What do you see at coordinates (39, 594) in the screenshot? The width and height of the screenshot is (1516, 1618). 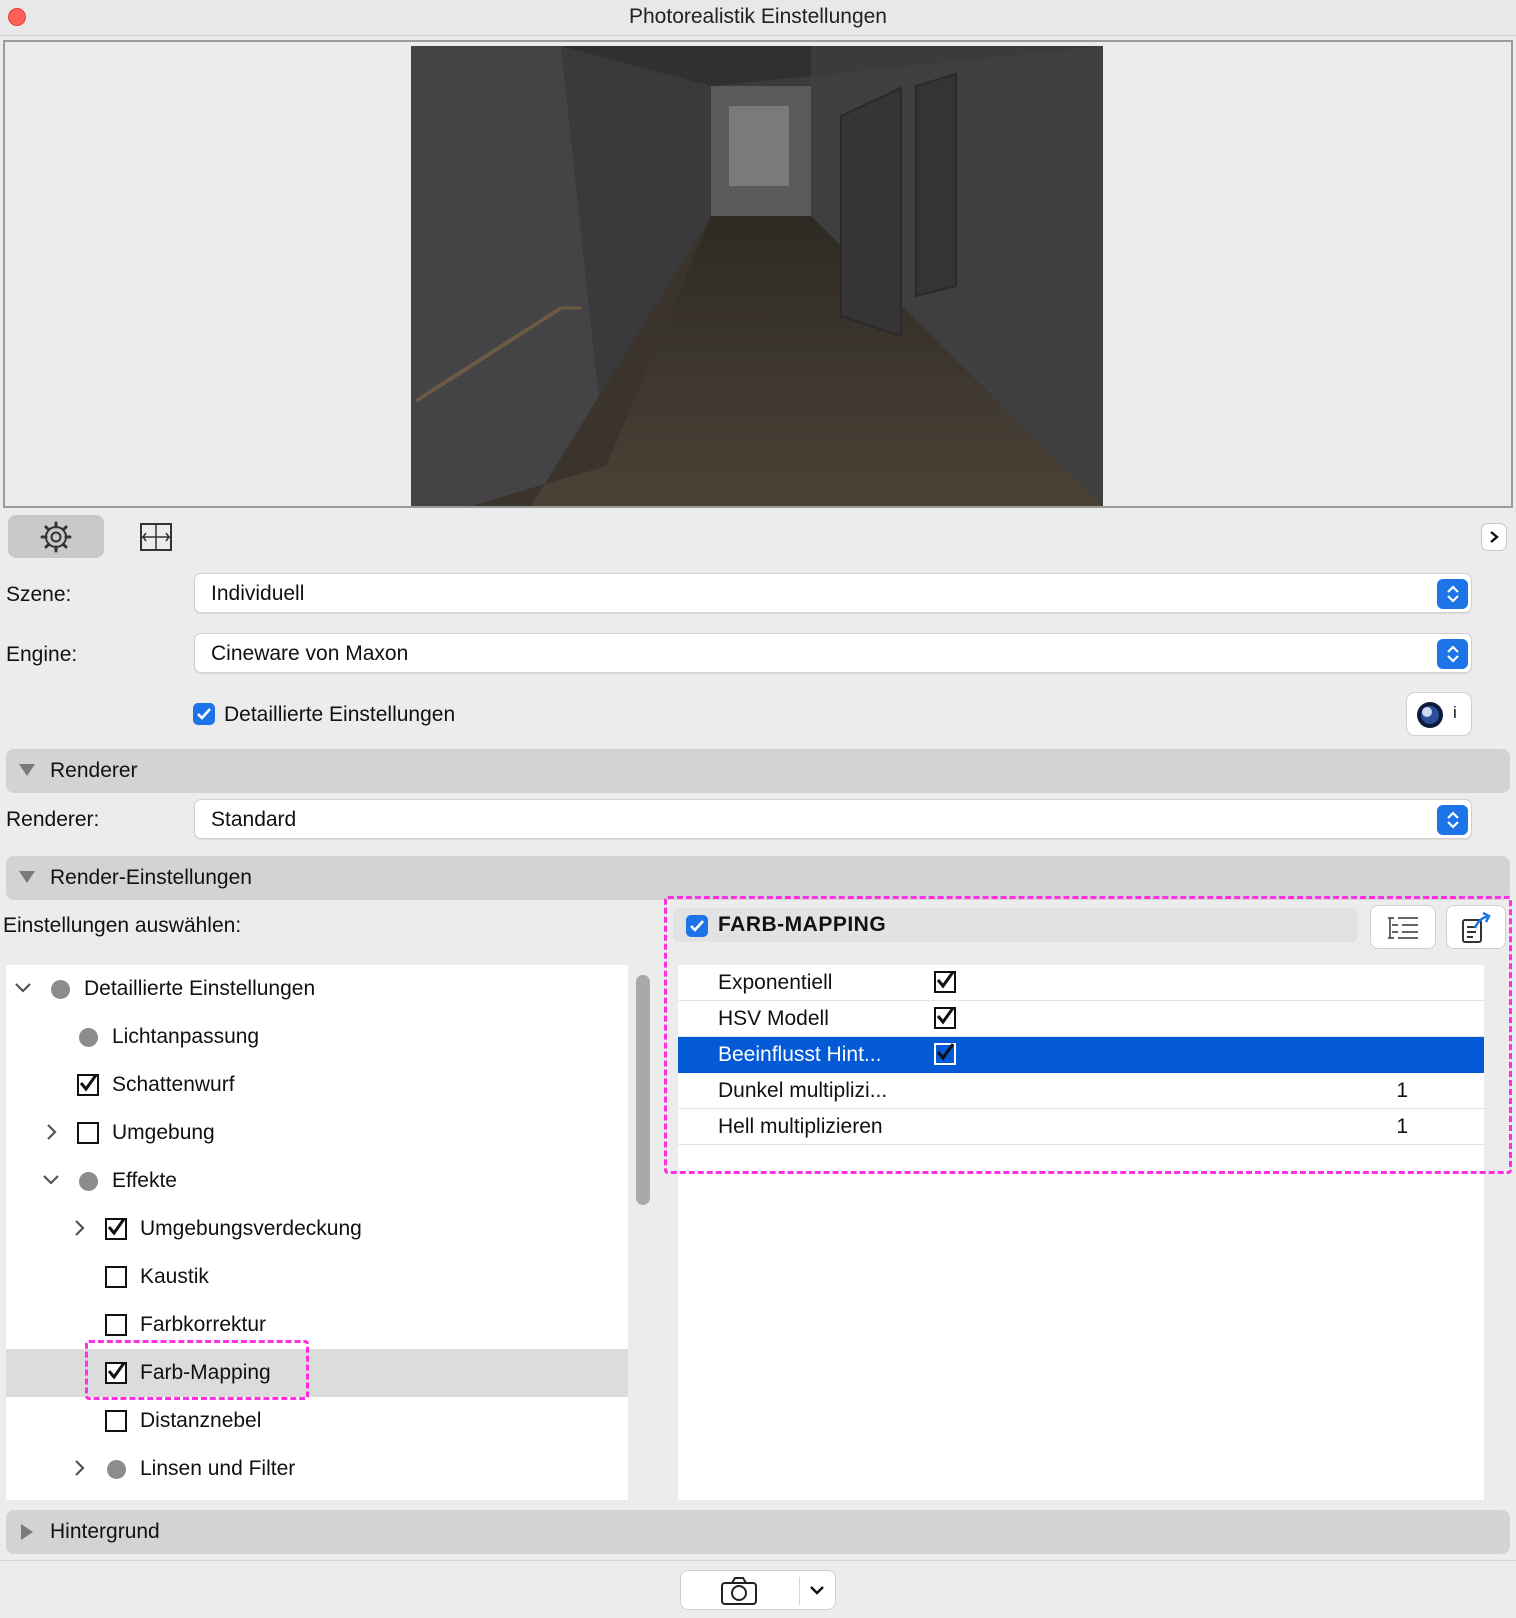 I see `szene-label: Szene:` at bounding box center [39, 594].